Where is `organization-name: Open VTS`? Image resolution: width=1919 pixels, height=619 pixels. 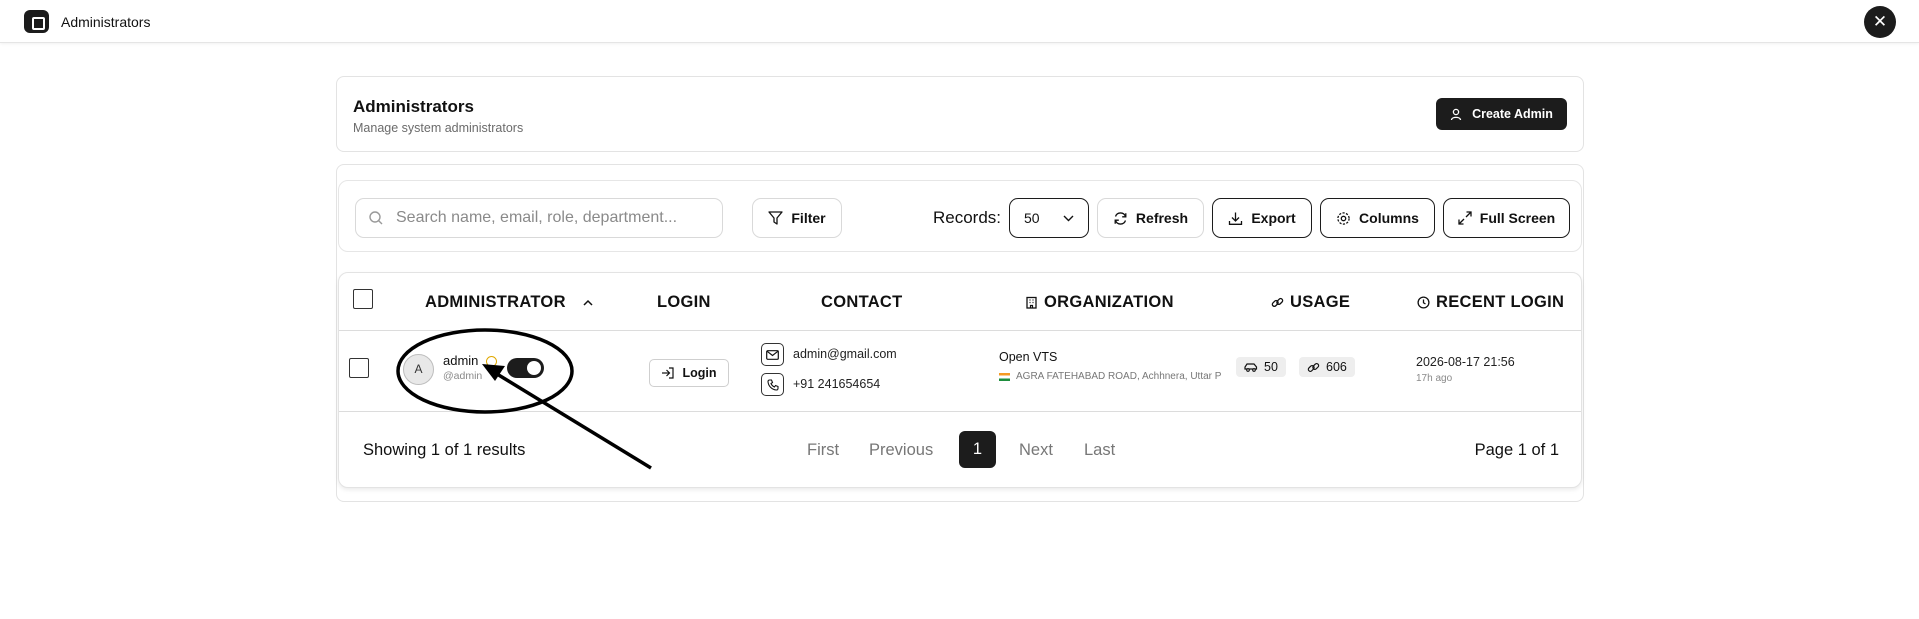 organization-name: Open VTS is located at coordinates (1028, 357).